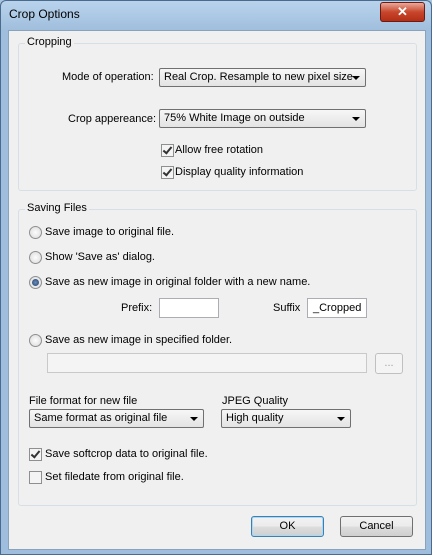  I want to click on window-title: Crop Options, so click(44, 14).